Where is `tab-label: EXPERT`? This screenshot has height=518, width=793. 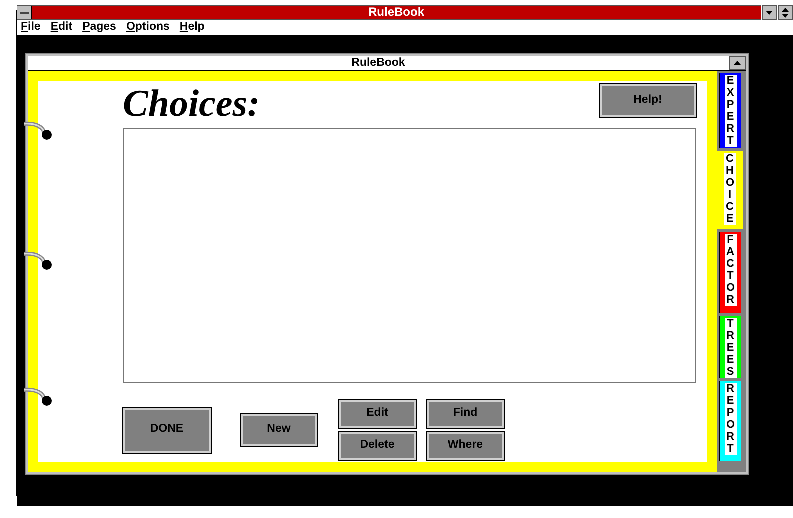 tab-label: EXPERT is located at coordinates (730, 111).